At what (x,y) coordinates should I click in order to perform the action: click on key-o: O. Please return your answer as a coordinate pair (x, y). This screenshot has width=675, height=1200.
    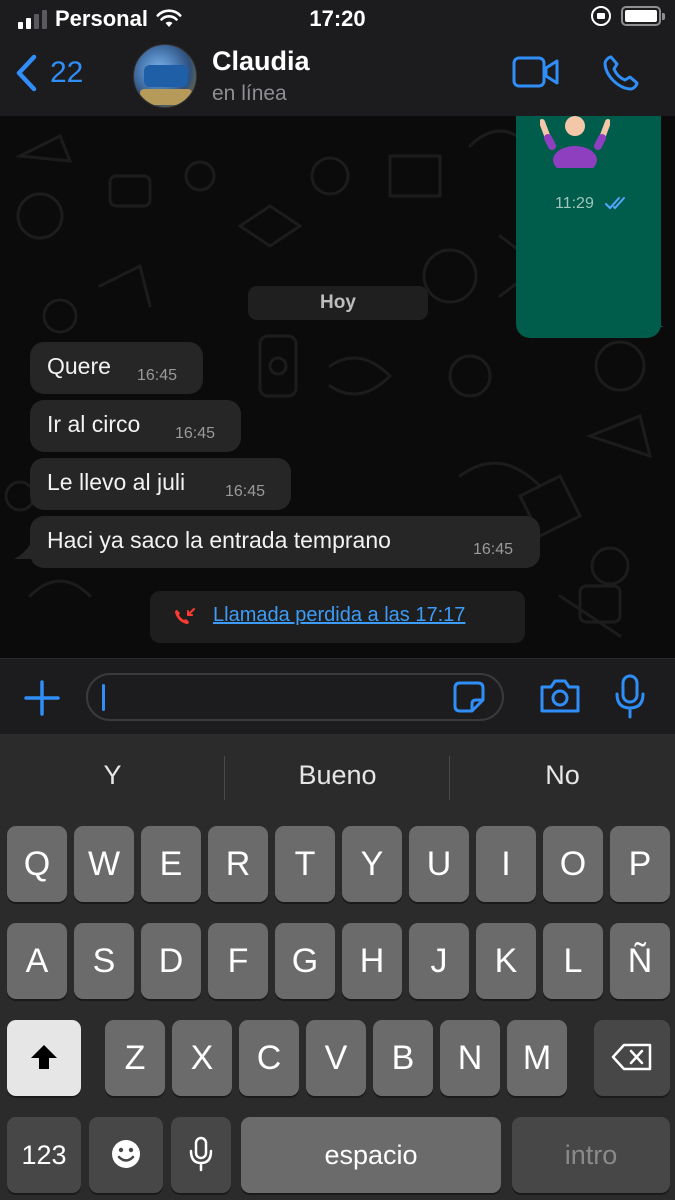
    Looking at the image, I should click on (573, 864).